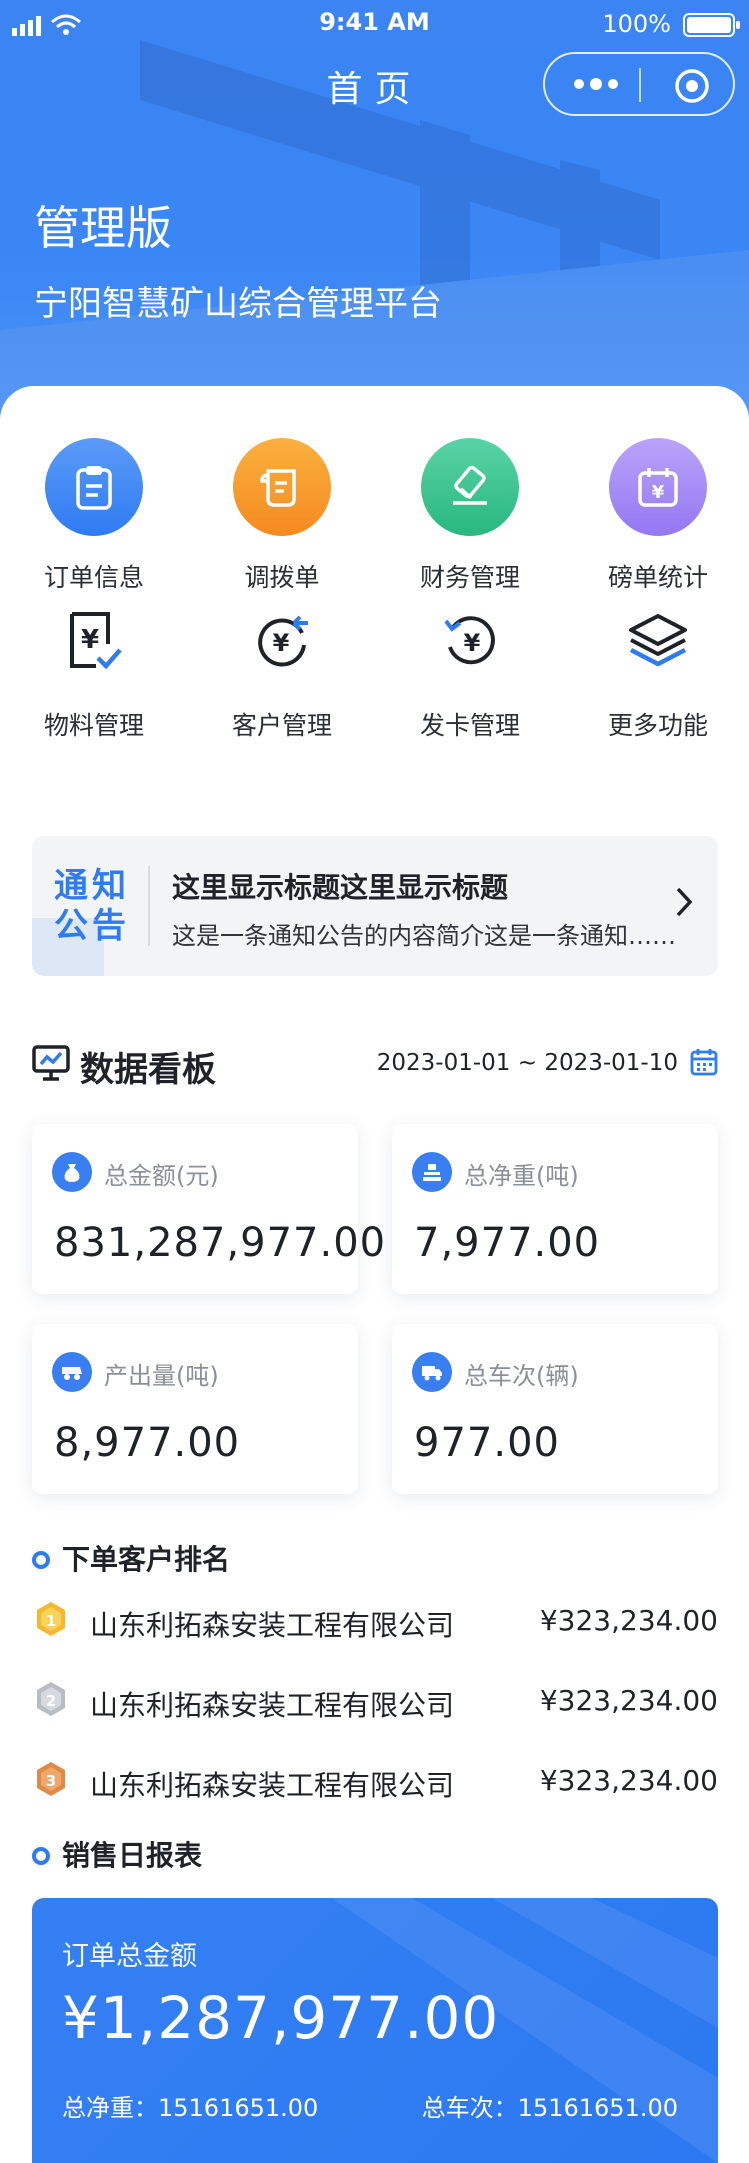  Describe the element at coordinates (195, 1409) in the screenshot. I see `stat-card-output: 产出量(吨) 8,977.00` at that location.